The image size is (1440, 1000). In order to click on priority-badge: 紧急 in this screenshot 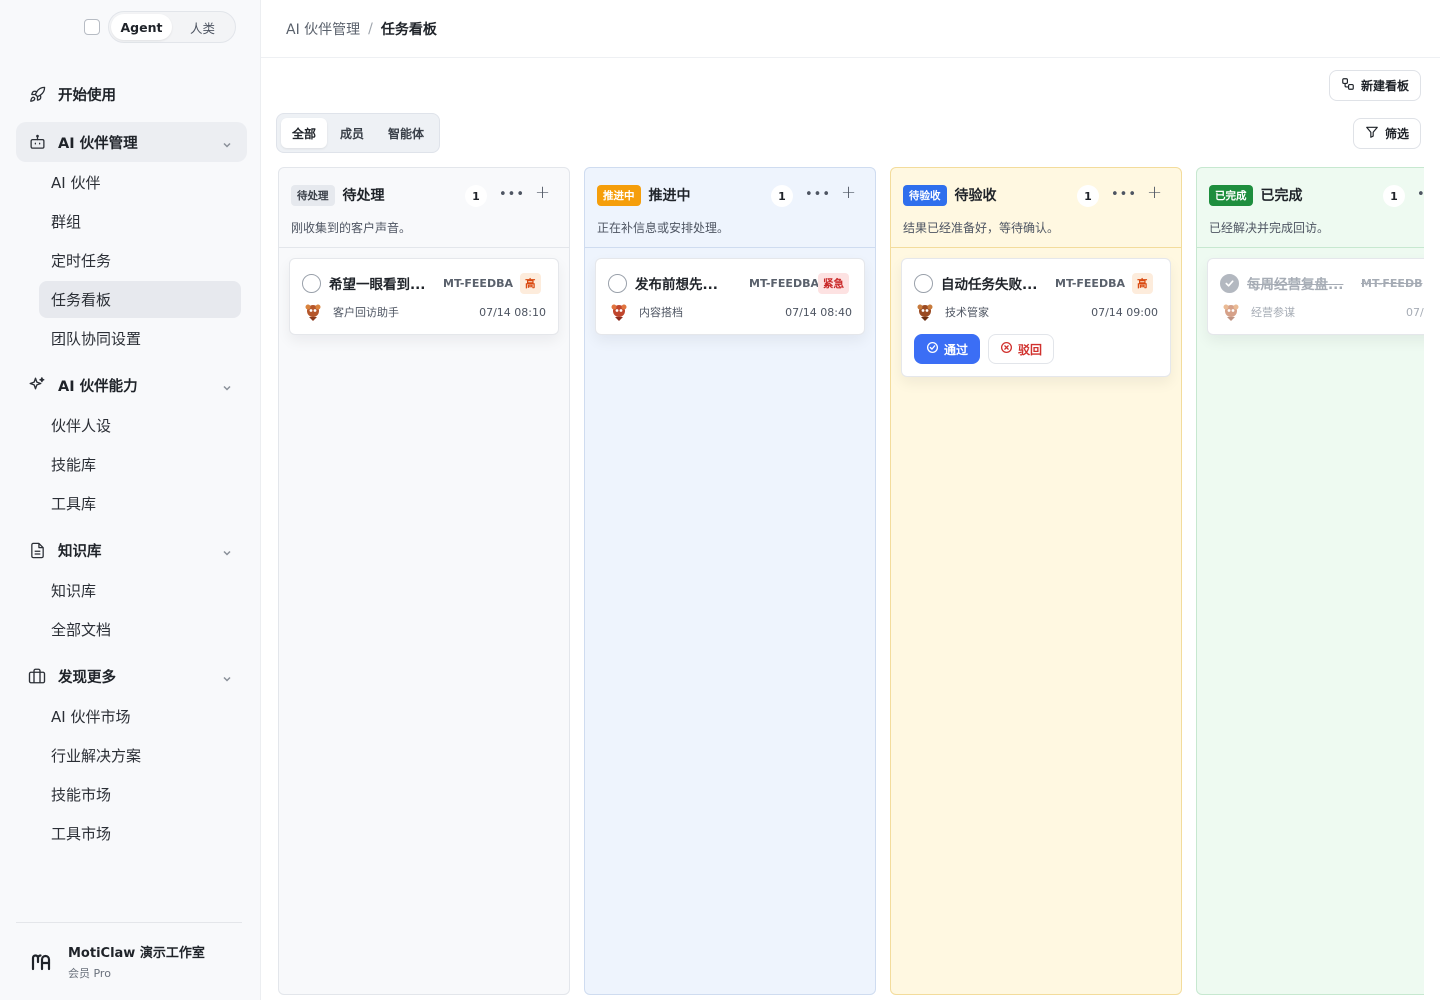, I will do `click(833, 283)`.